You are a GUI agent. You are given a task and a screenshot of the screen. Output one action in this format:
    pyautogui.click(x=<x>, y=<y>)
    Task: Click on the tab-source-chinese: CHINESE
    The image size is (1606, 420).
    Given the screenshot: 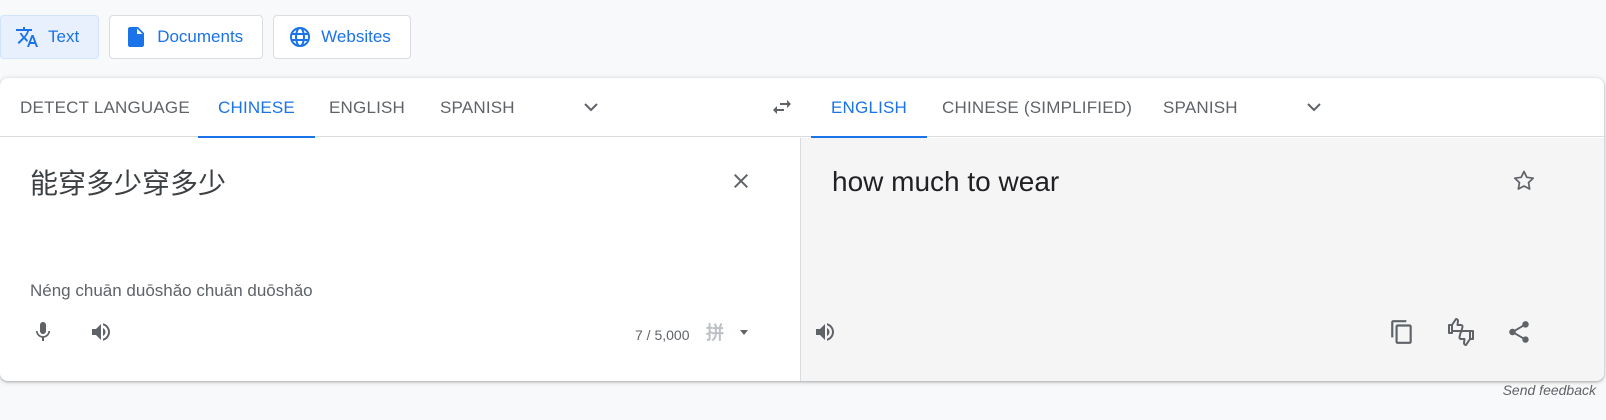 What is the action you would take?
    pyautogui.click(x=256, y=108)
    